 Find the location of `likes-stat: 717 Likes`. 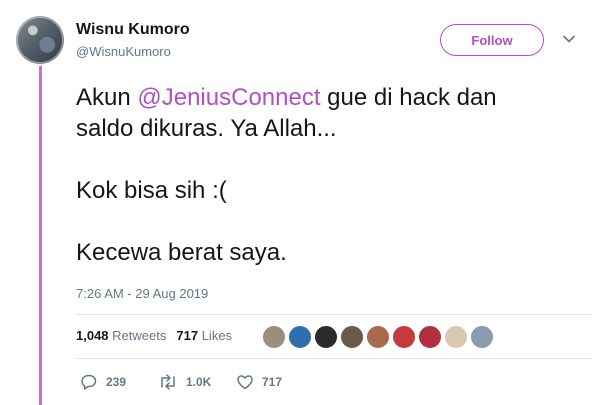

likes-stat: 717 Likes is located at coordinates (204, 335).